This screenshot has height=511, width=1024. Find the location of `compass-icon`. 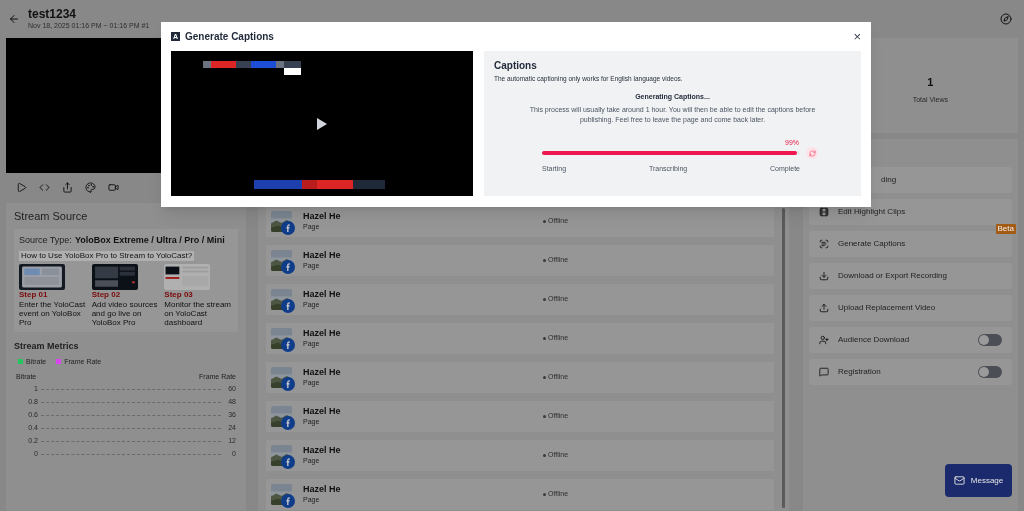

compass-icon is located at coordinates (1006, 19).